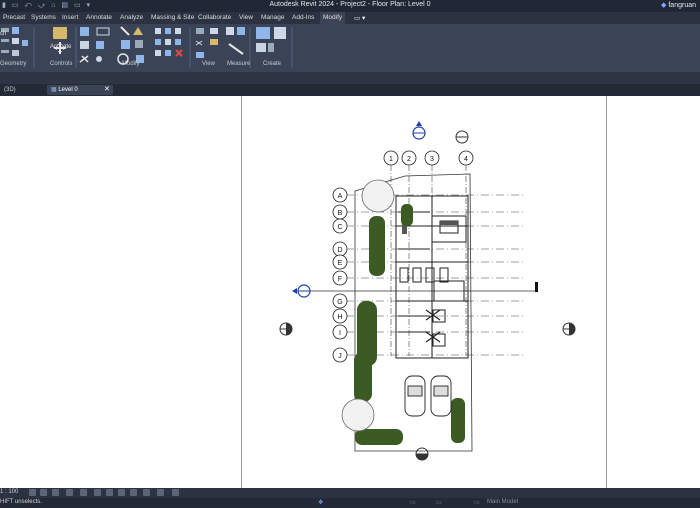  I want to click on view-tab-label: Level 0, so click(68, 90).